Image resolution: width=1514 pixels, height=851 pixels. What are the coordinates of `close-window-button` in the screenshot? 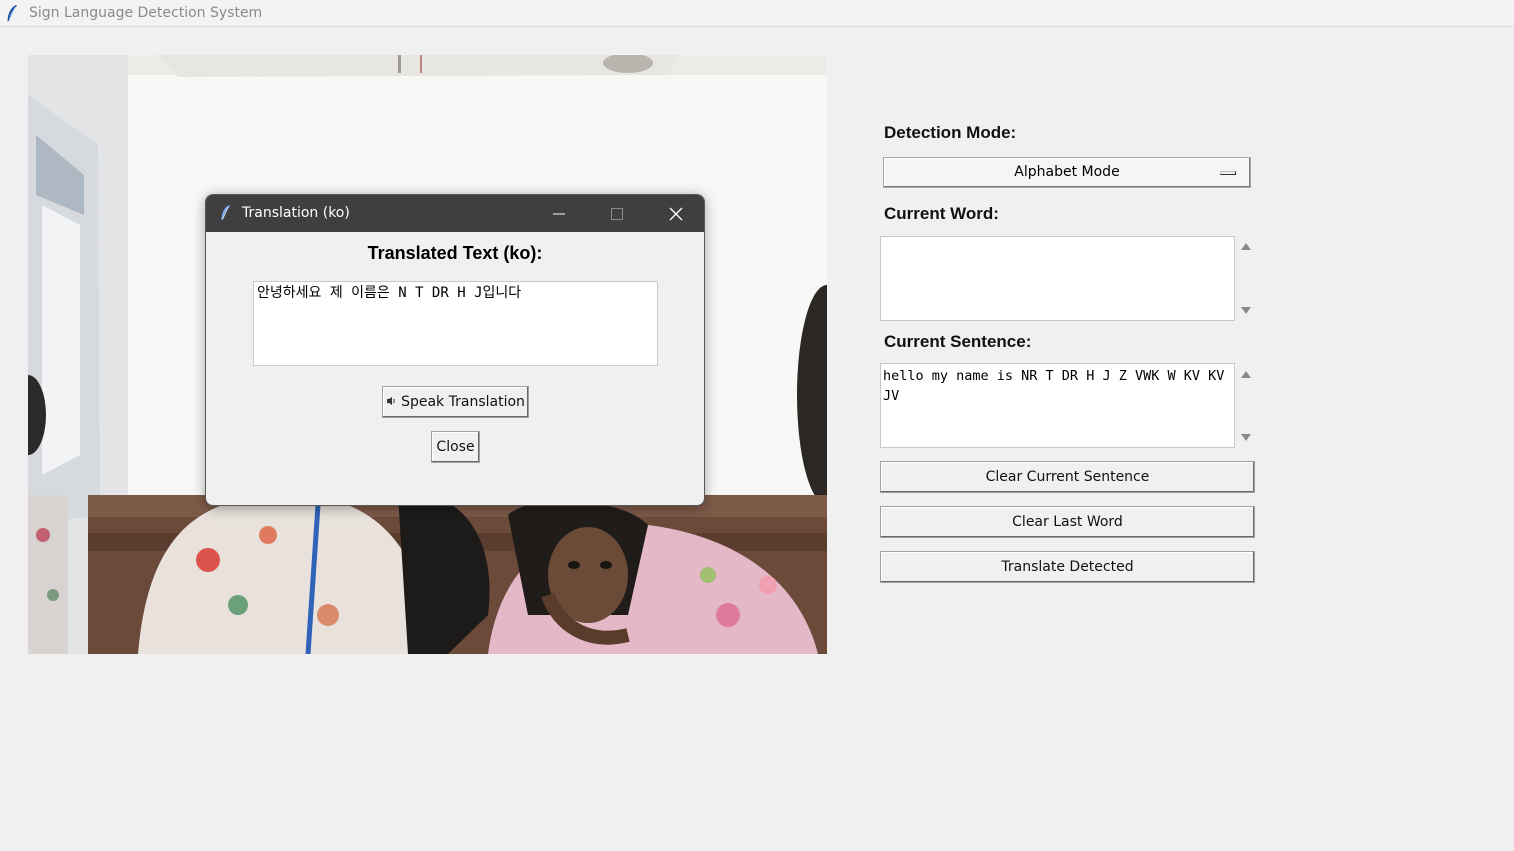 It's located at (675, 213).